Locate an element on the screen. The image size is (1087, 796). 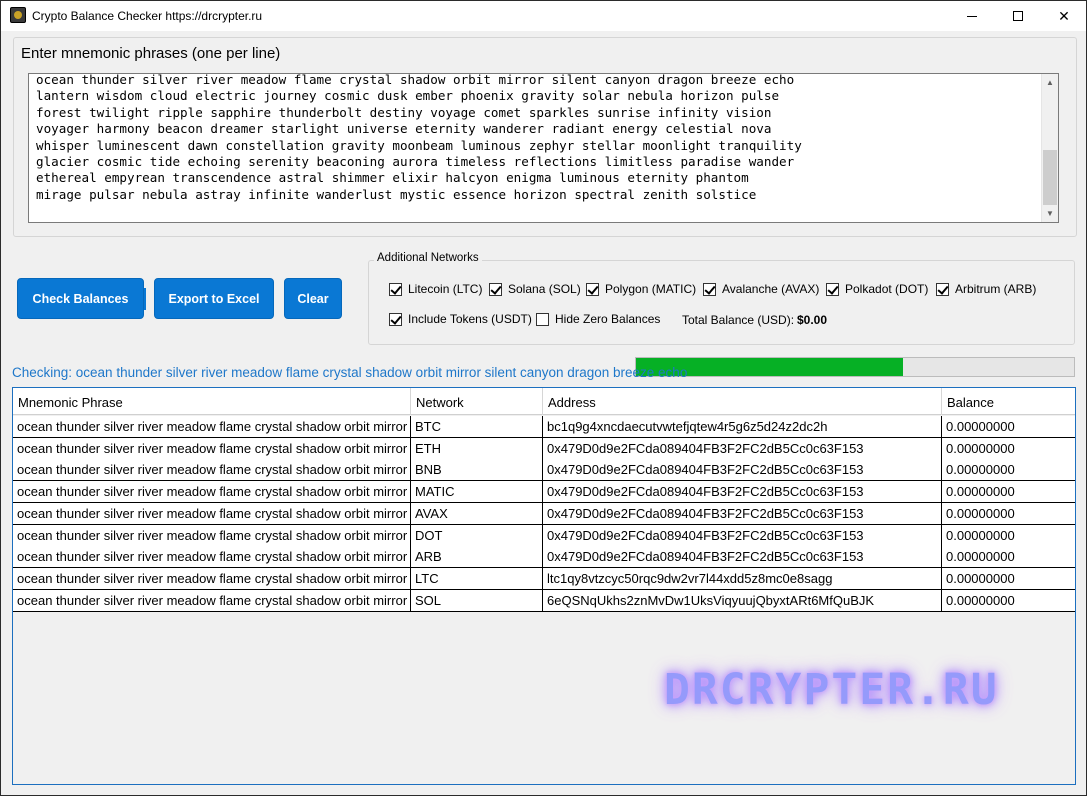
minimize-button is located at coordinates (972, 16).